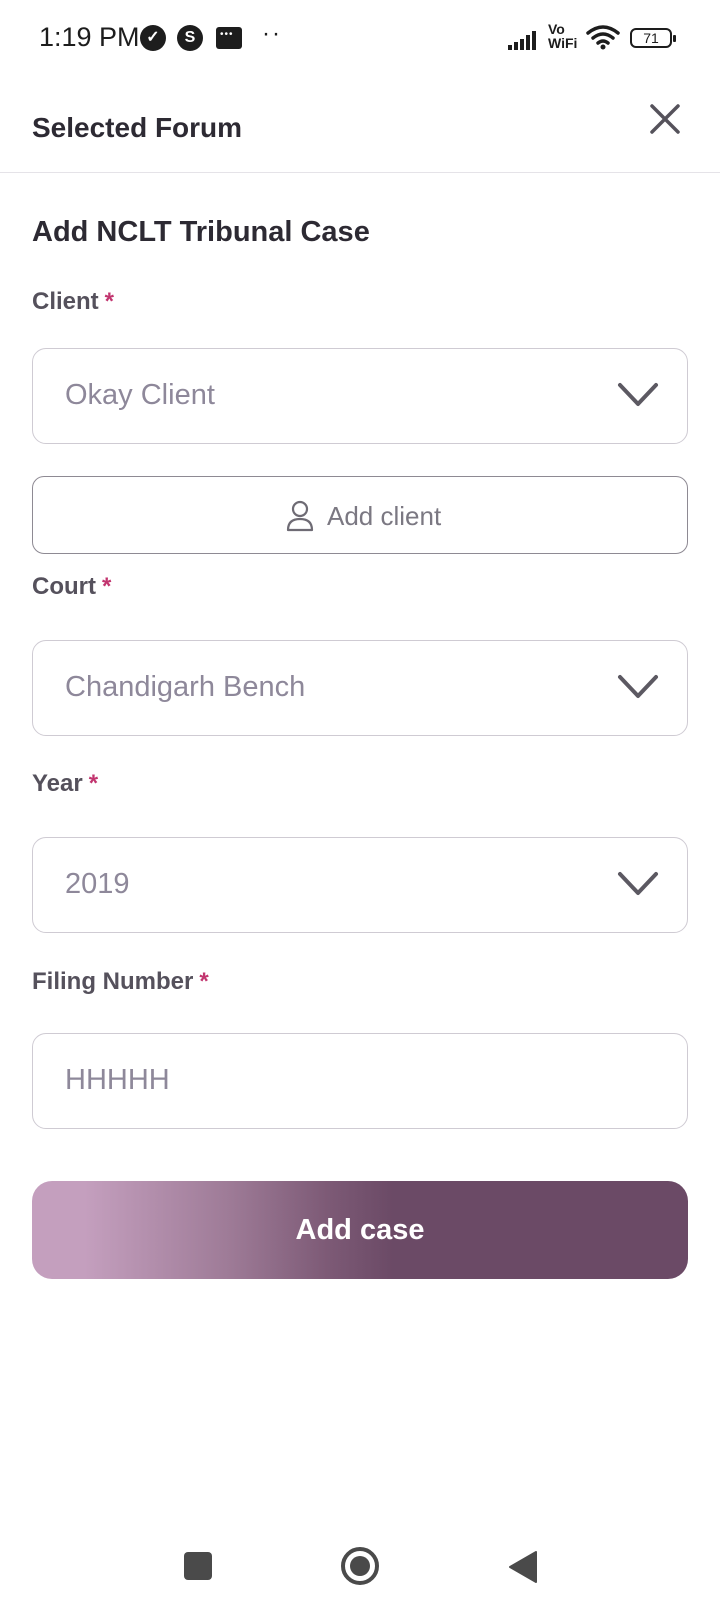 Image resolution: width=720 pixels, height=1600 pixels. Describe the element at coordinates (201, 232) in the screenshot. I see `form-title: Add NCLT Tribunal Case` at that location.